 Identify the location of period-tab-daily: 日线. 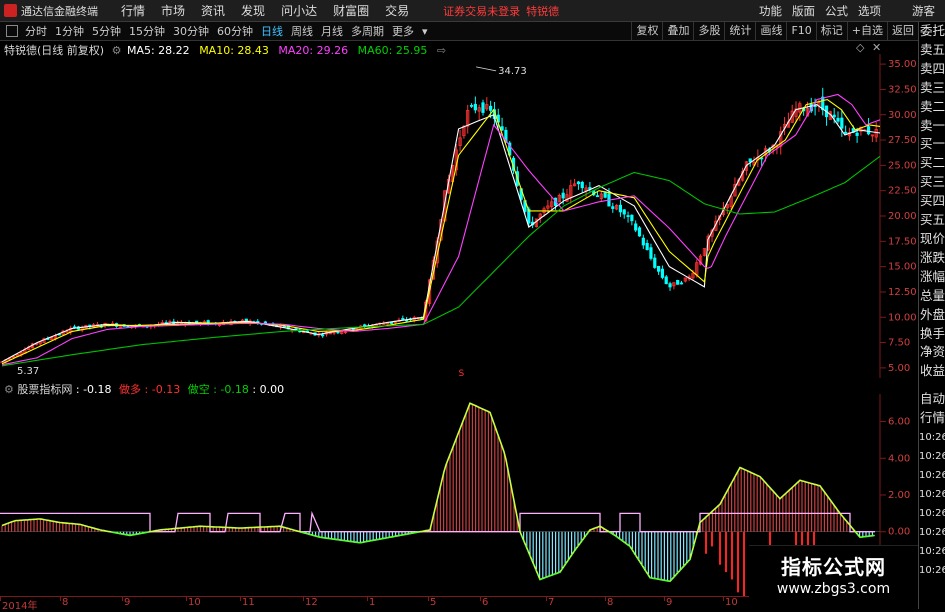
(272, 31).